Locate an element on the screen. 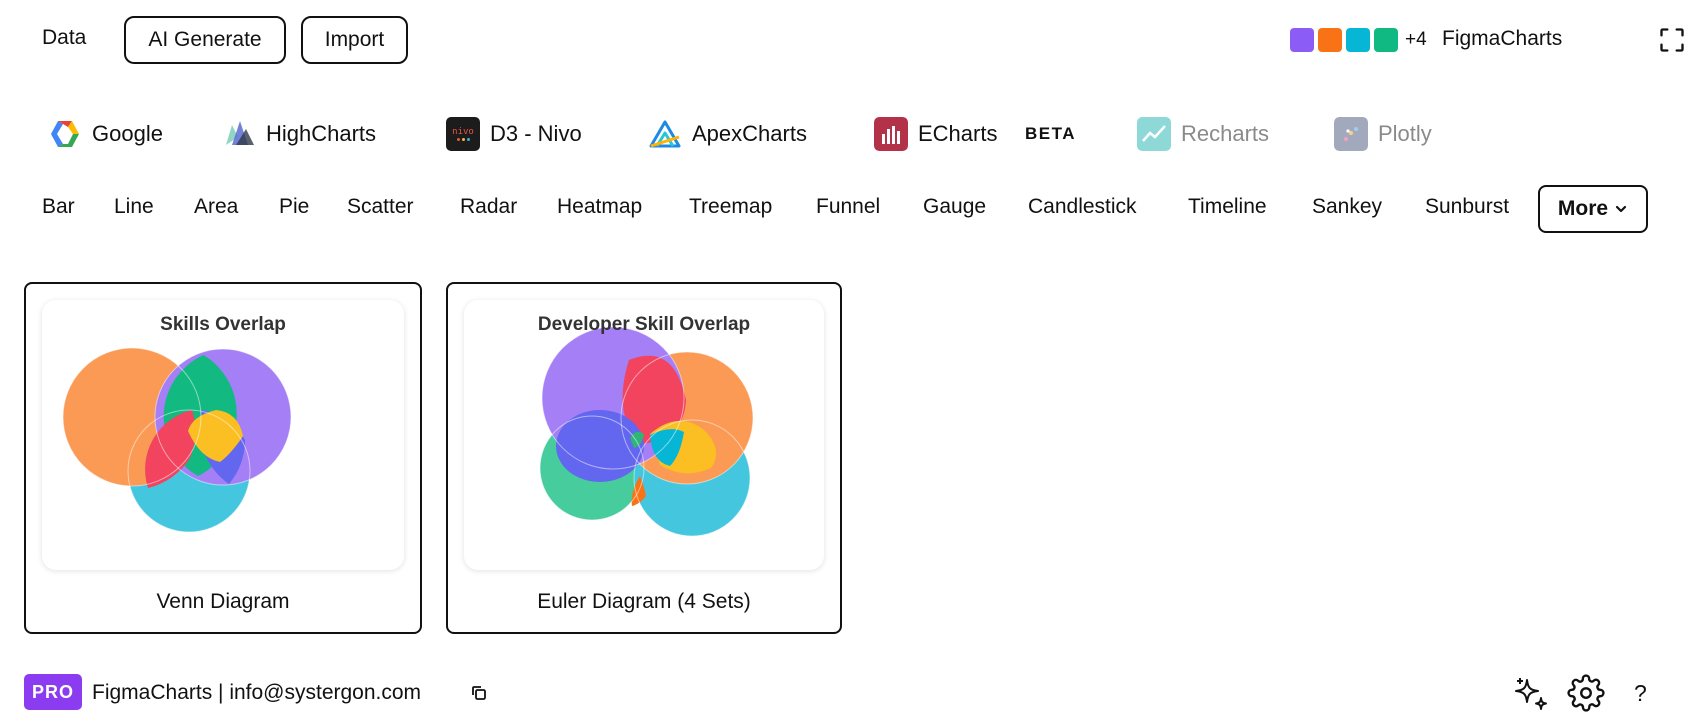 The height and width of the screenshot is (726, 1700). library-tab-apexcharts: ApexCharts is located at coordinates (727, 134).